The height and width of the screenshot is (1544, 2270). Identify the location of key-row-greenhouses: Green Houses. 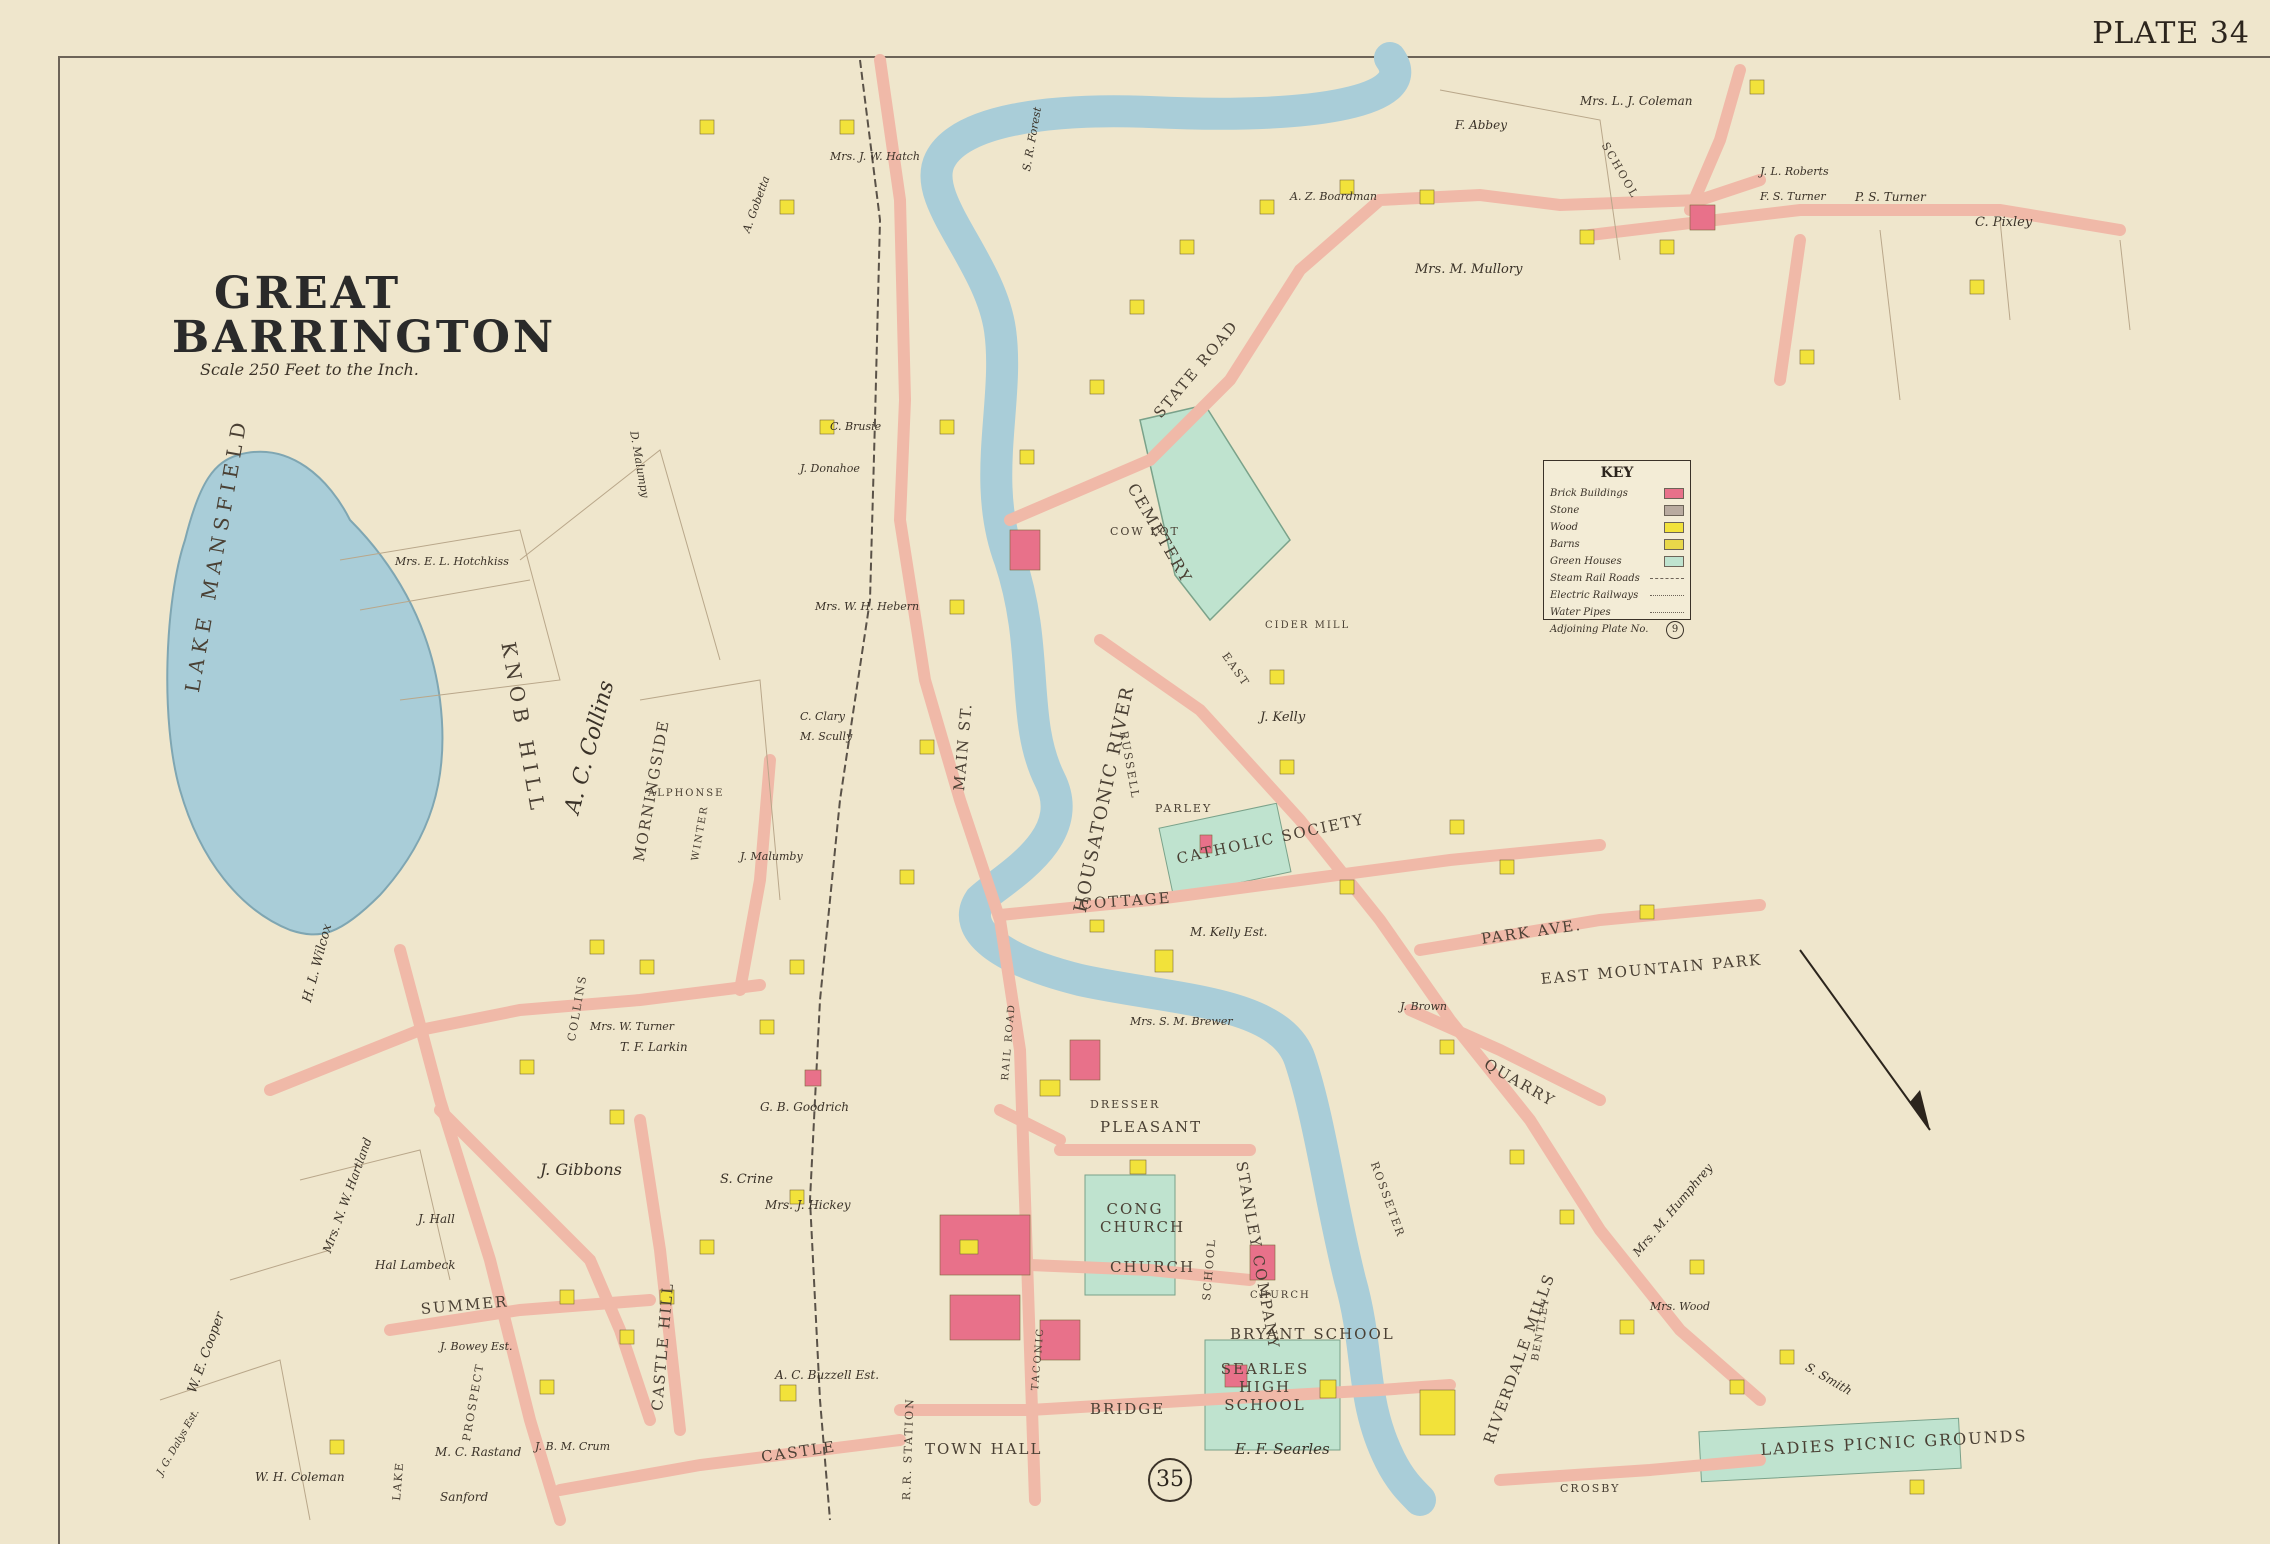
(1617, 561).